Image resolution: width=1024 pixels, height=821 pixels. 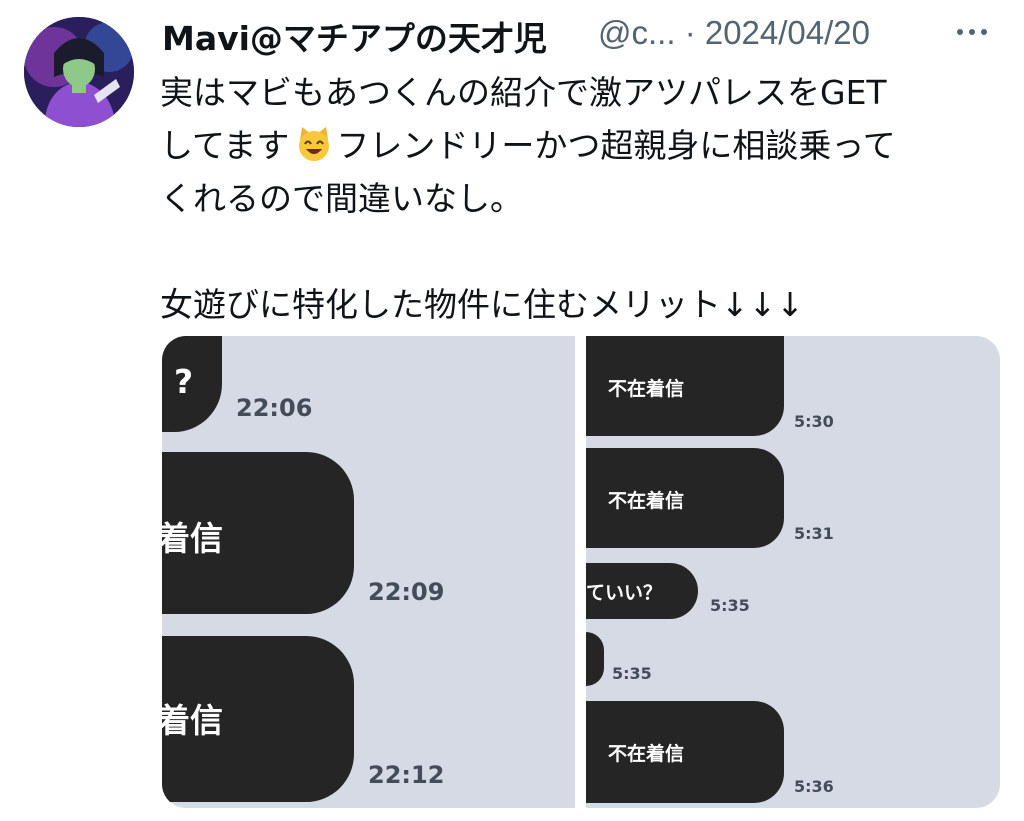 What do you see at coordinates (274, 408) in the screenshot?
I see `chat-time: 22:06` at bounding box center [274, 408].